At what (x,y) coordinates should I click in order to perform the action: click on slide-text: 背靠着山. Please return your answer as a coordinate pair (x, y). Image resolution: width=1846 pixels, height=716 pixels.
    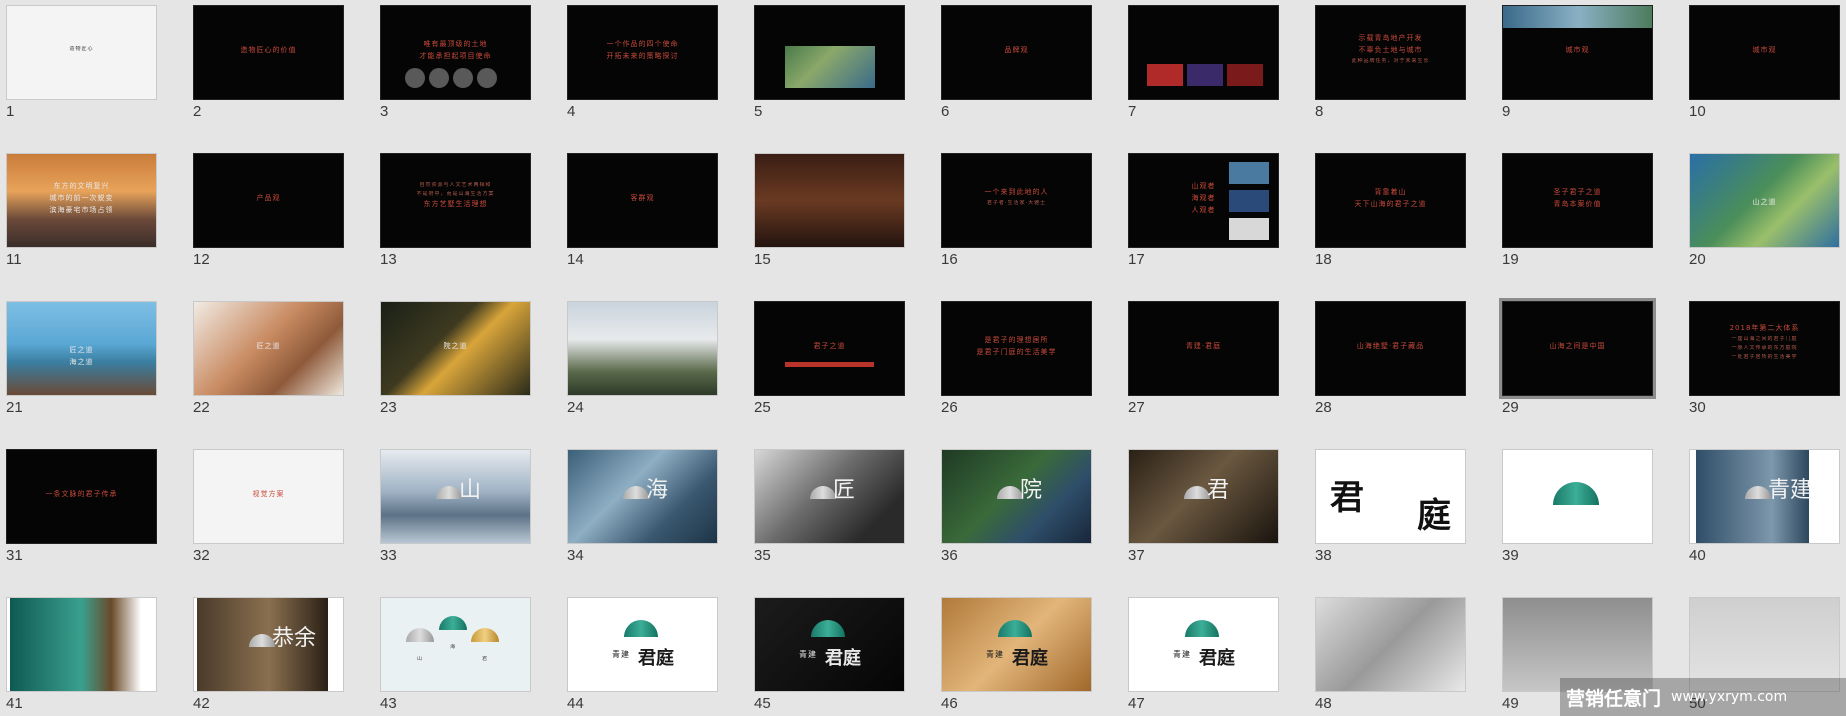
    Looking at the image, I should click on (1390, 192).